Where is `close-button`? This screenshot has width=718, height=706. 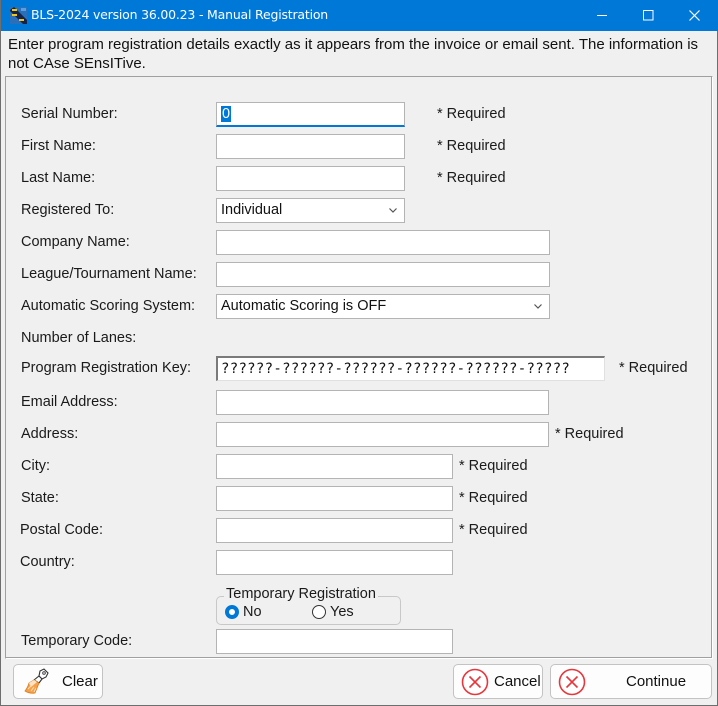 close-button is located at coordinates (694, 15).